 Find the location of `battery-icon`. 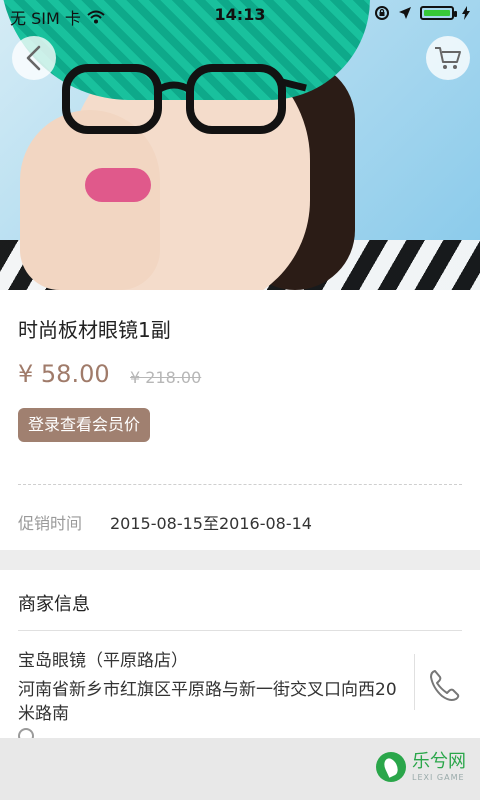

battery-icon is located at coordinates (438, 13).